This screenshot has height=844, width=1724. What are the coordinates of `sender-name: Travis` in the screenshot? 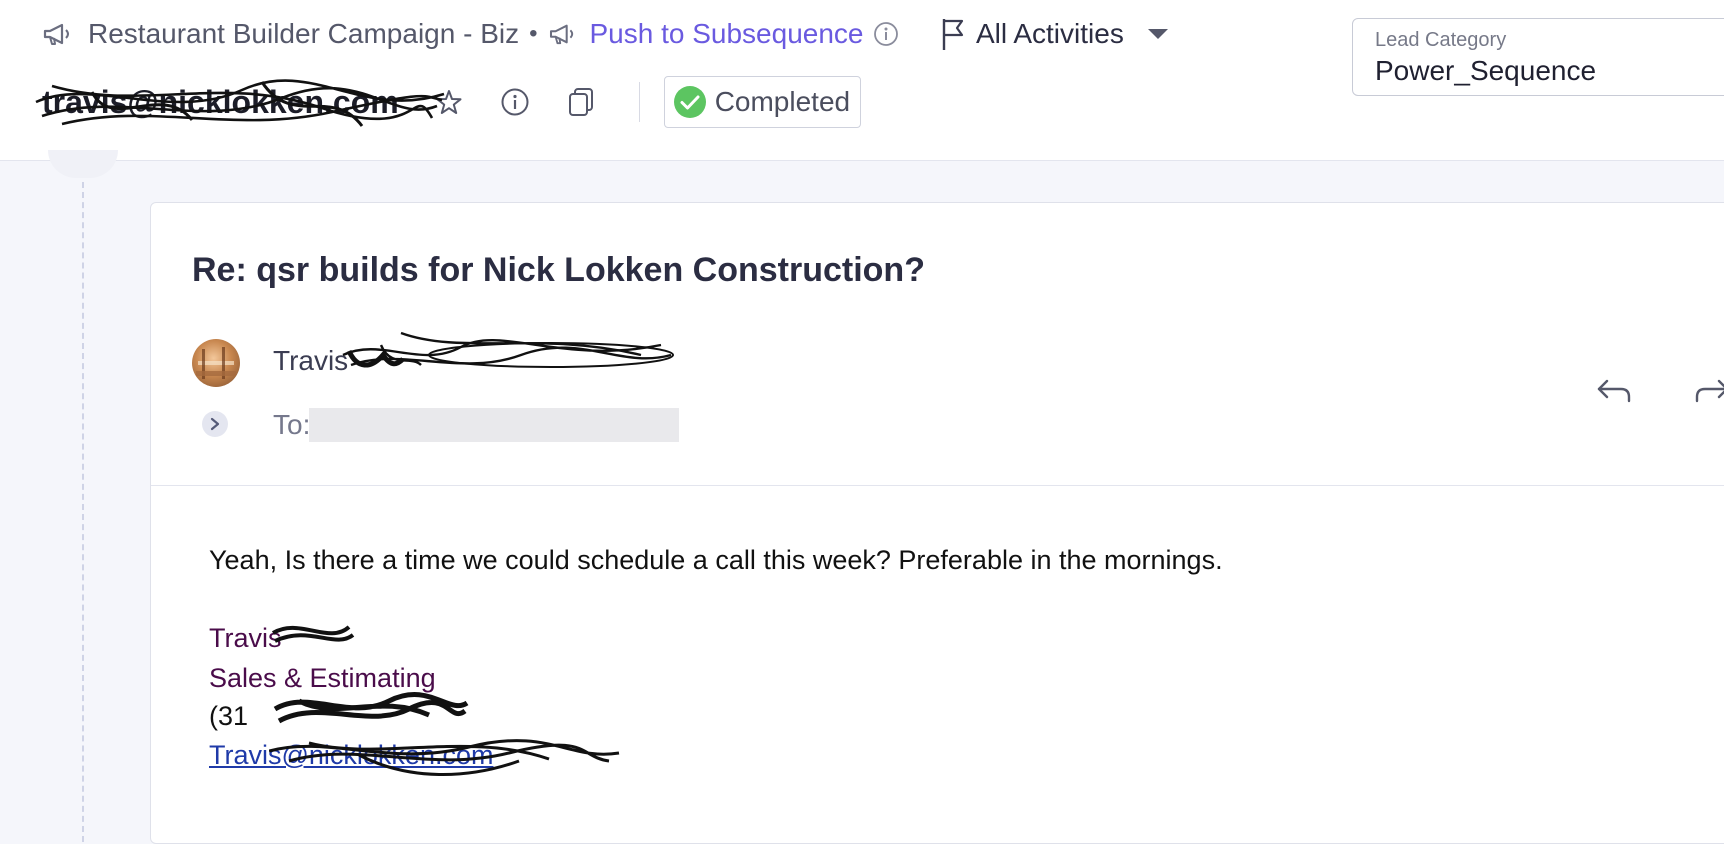 It's located at (311, 360).